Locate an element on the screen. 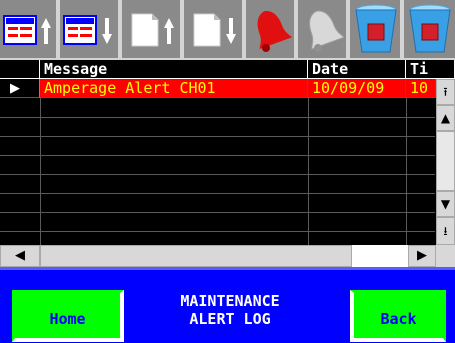 This screenshot has width=455, height=343. page-up-icon is located at coordinates (152, 30).